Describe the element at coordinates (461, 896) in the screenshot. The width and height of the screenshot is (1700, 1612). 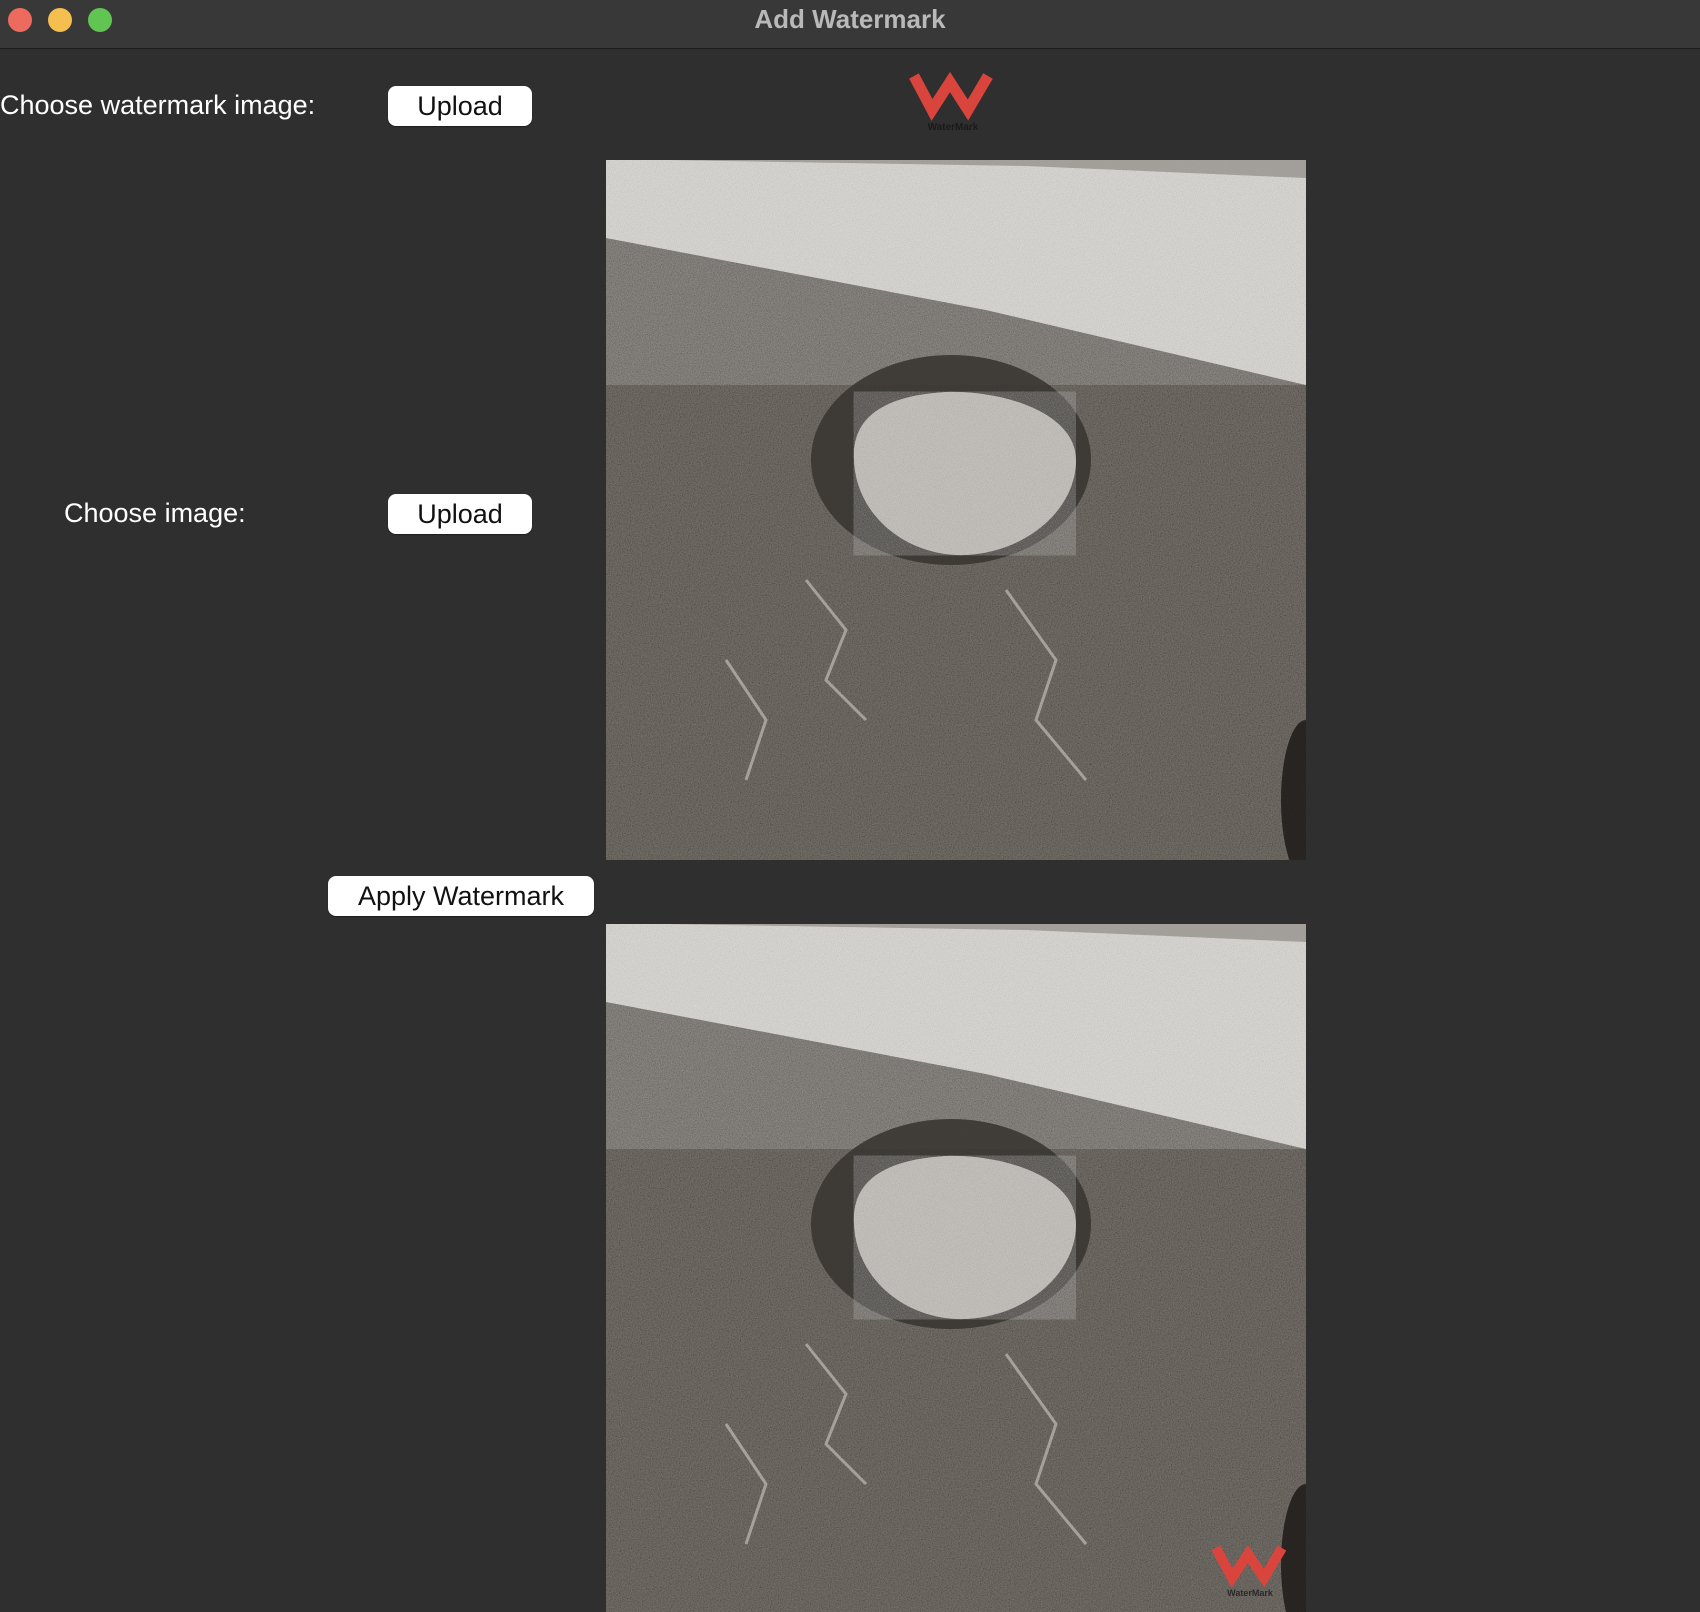
I see `apply-watermark-button: Apply Watermark` at that location.